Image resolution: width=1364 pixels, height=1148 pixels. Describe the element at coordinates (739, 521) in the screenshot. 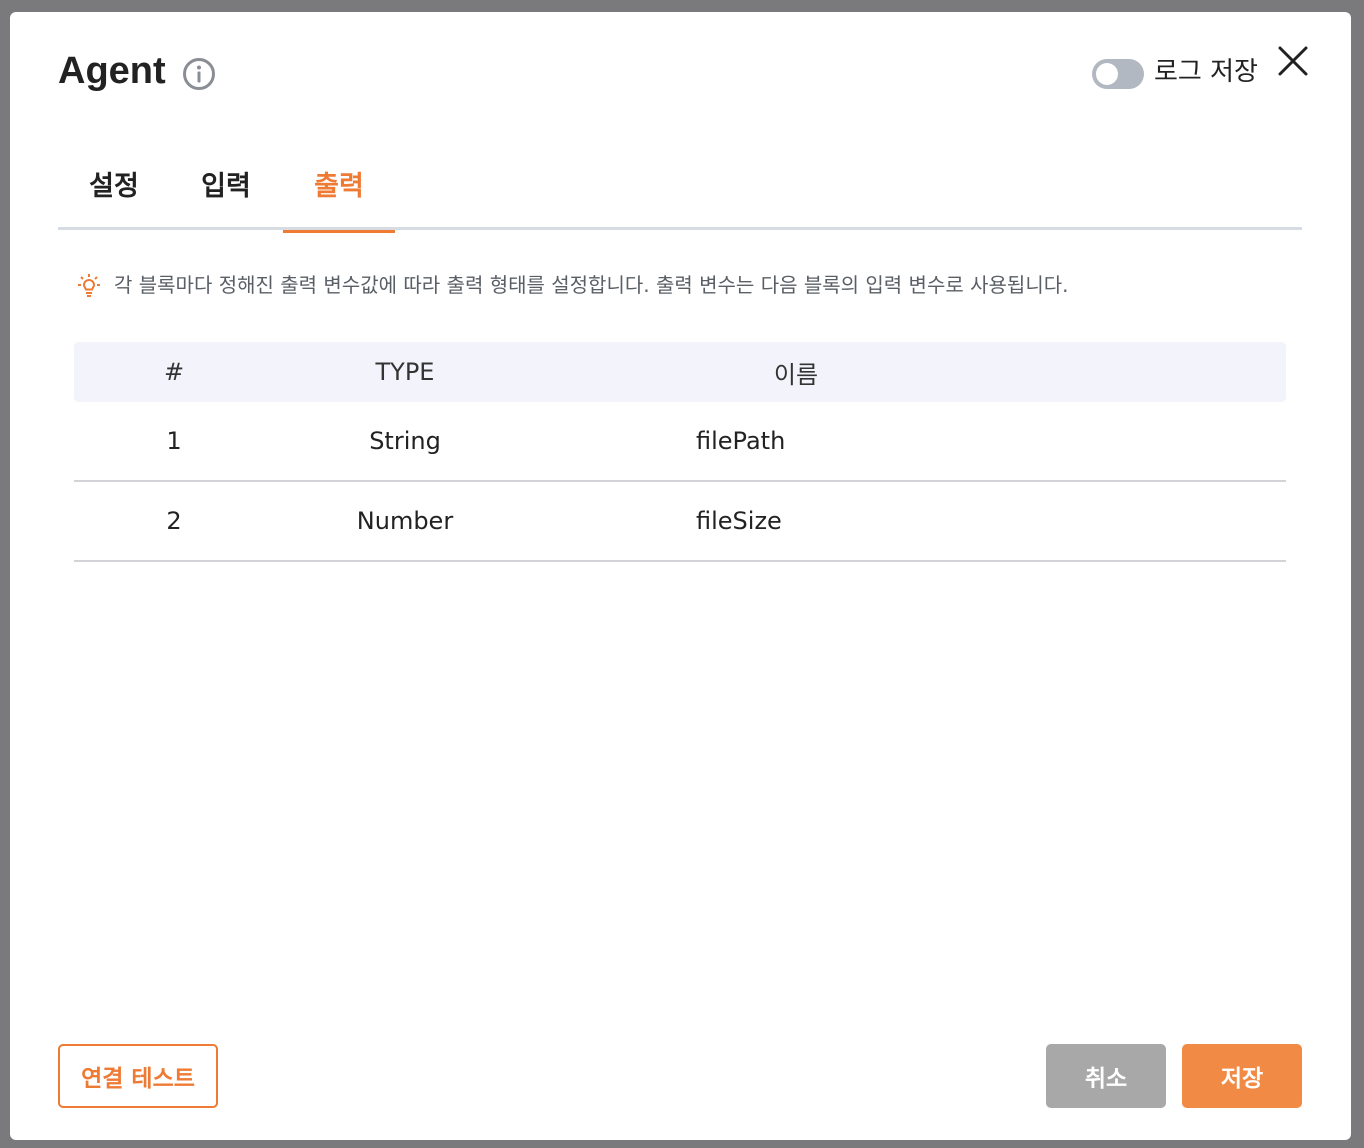

I see `row-name: fileSize` at that location.